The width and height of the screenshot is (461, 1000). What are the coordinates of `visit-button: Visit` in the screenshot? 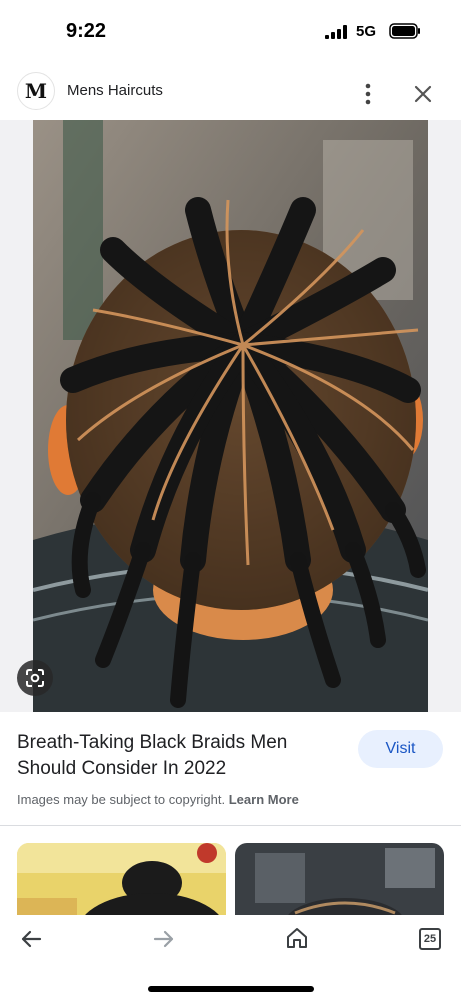 It's located at (400, 749).